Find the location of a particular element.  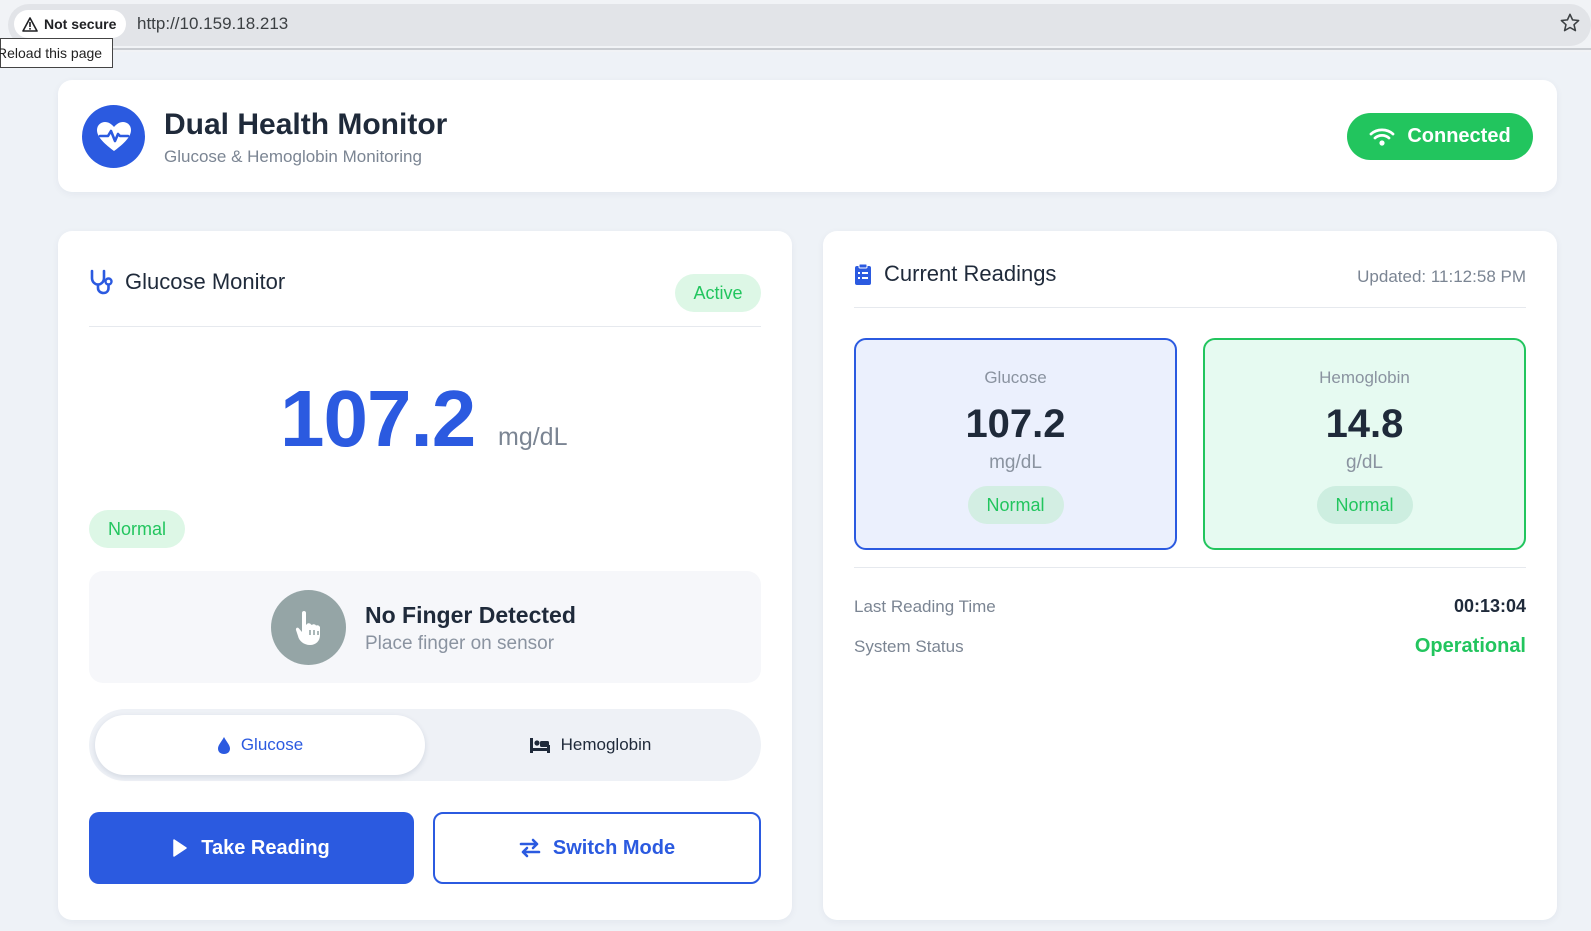

last-reading-value: 00:13:04 is located at coordinates (1489, 606).